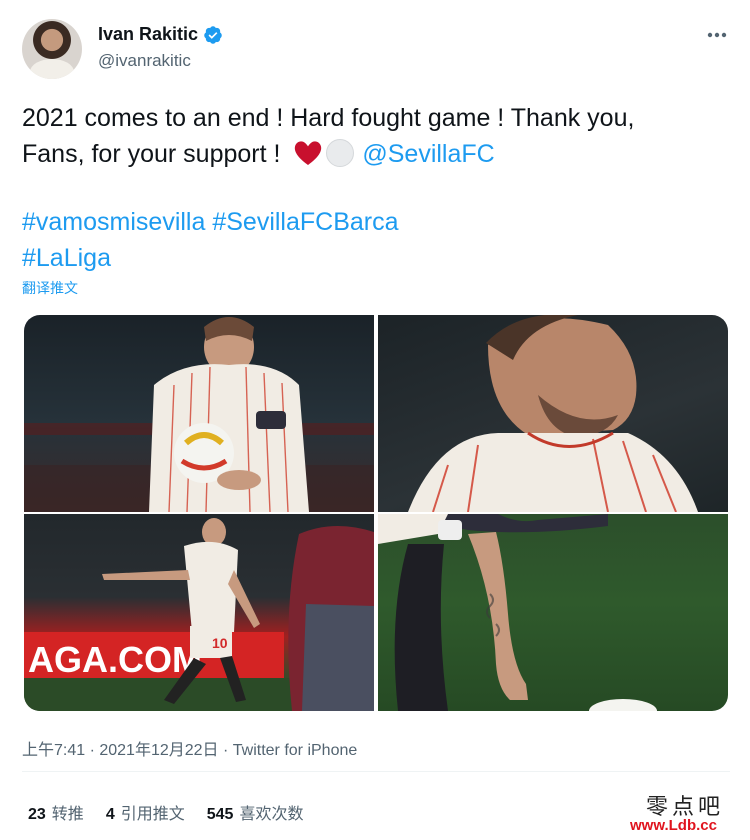 The width and height of the screenshot is (750, 840). Describe the element at coordinates (428, 154) in the screenshot. I see `mention-sevillafc-link: @SevillaFC` at that location.